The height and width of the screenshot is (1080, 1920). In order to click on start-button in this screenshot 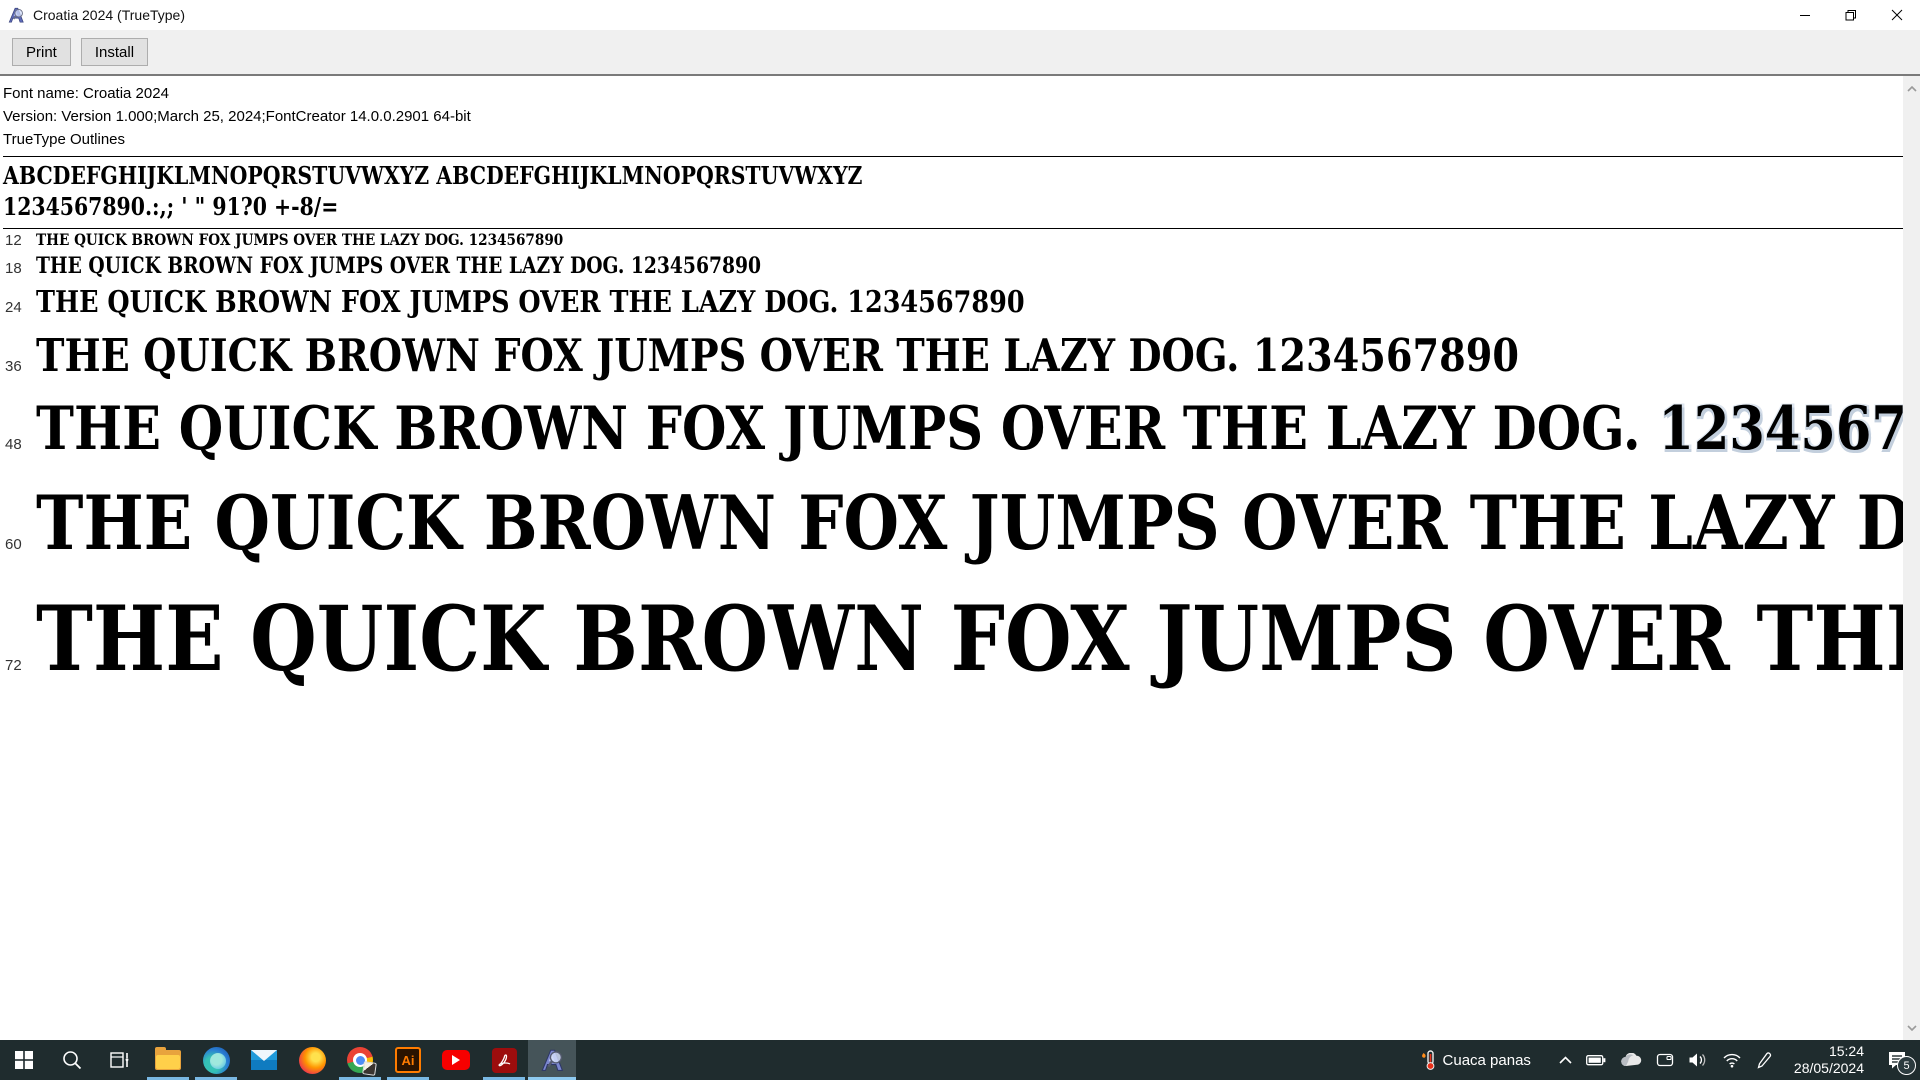, I will do `click(24, 1060)`.